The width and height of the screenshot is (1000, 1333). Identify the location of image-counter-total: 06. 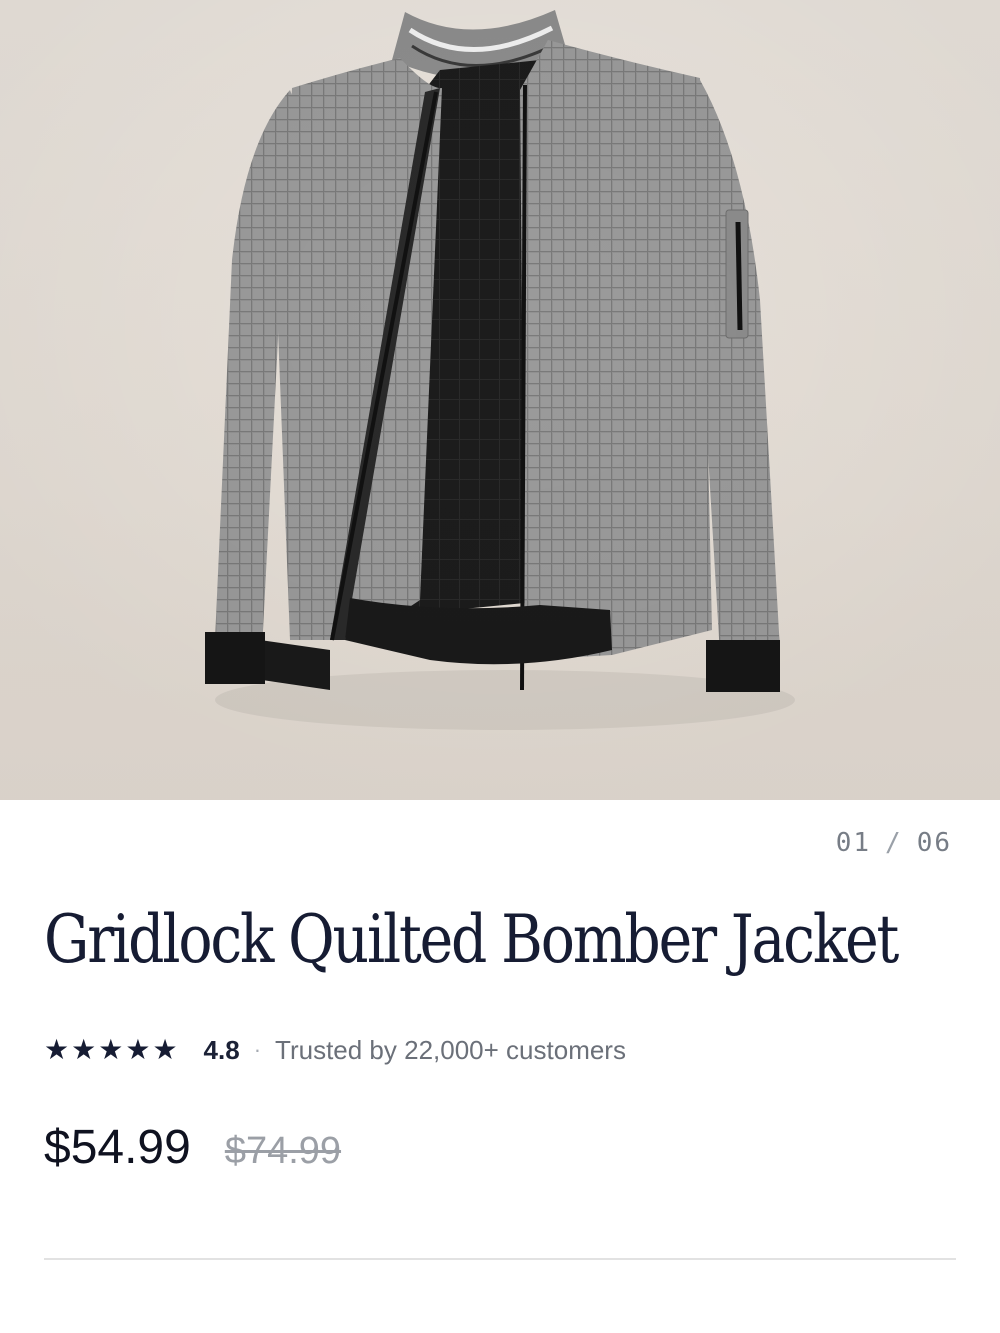
(934, 843).